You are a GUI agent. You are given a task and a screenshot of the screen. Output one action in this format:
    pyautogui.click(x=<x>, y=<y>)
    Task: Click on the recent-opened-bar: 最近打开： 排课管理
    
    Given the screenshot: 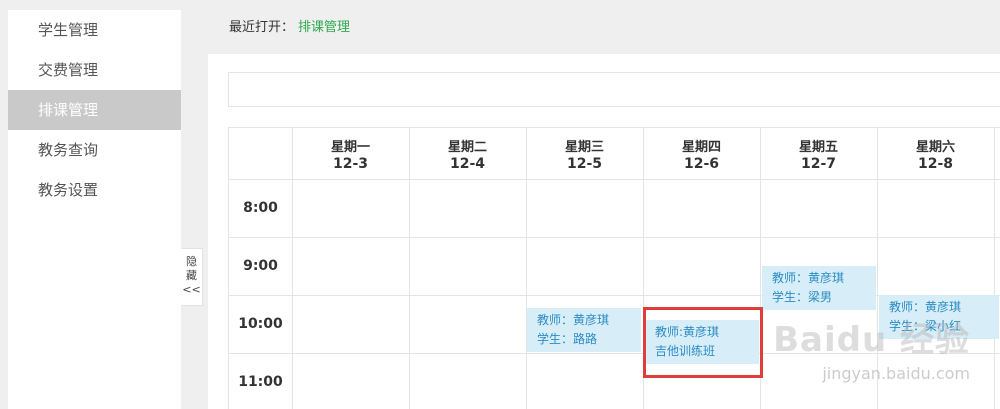 What is the action you would take?
    pyautogui.click(x=289, y=25)
    